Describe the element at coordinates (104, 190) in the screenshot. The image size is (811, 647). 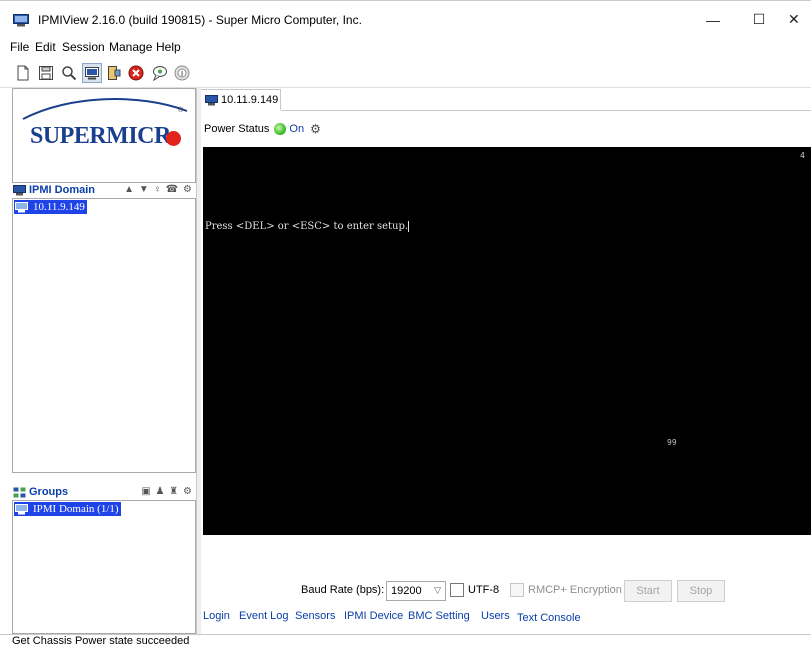
I see `ipmi-domain-header: IPMI Domain ▲ ▼ ♀ ☎ ⚙` at that location.